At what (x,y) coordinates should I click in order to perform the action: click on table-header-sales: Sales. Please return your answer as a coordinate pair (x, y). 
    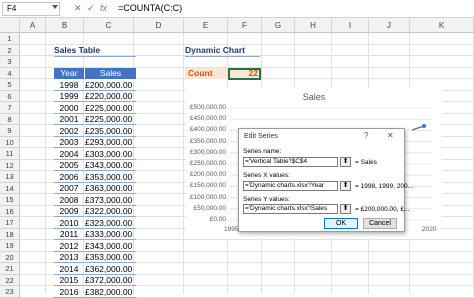
    Looking at the image, I should click on (110, 73).